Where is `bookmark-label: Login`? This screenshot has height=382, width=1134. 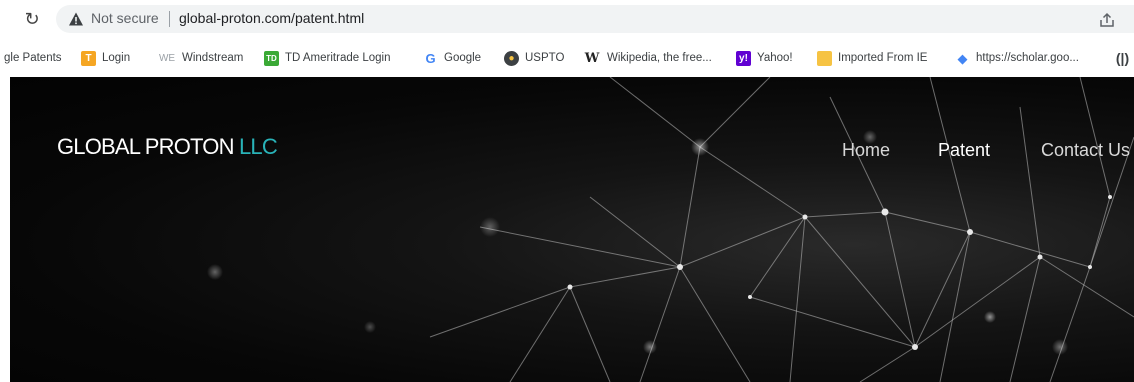 bookmark-label: Login is located at coordinates (116, 58).